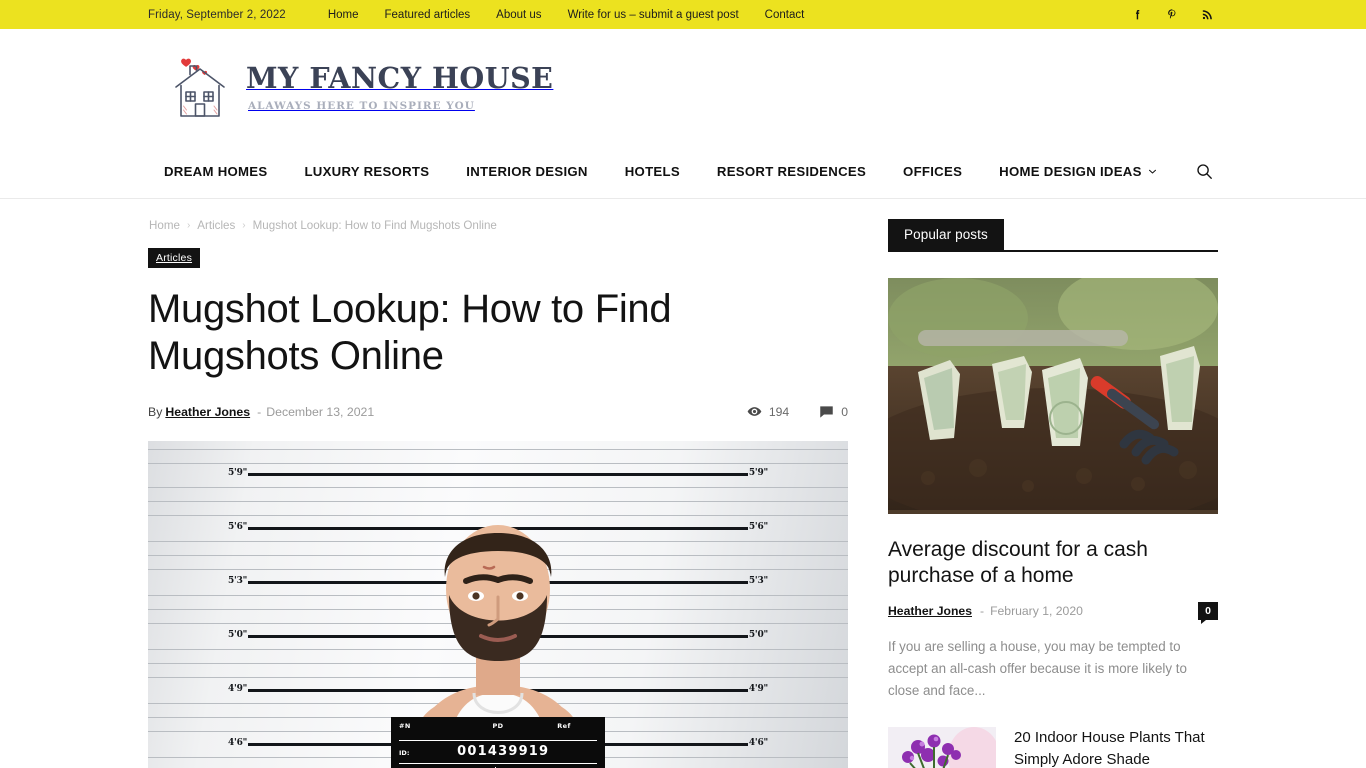 The image size is (1366, 768). Describe the element at coordinates (174, 258) in the screenshot. I see `category-badge: Articles` at that location.